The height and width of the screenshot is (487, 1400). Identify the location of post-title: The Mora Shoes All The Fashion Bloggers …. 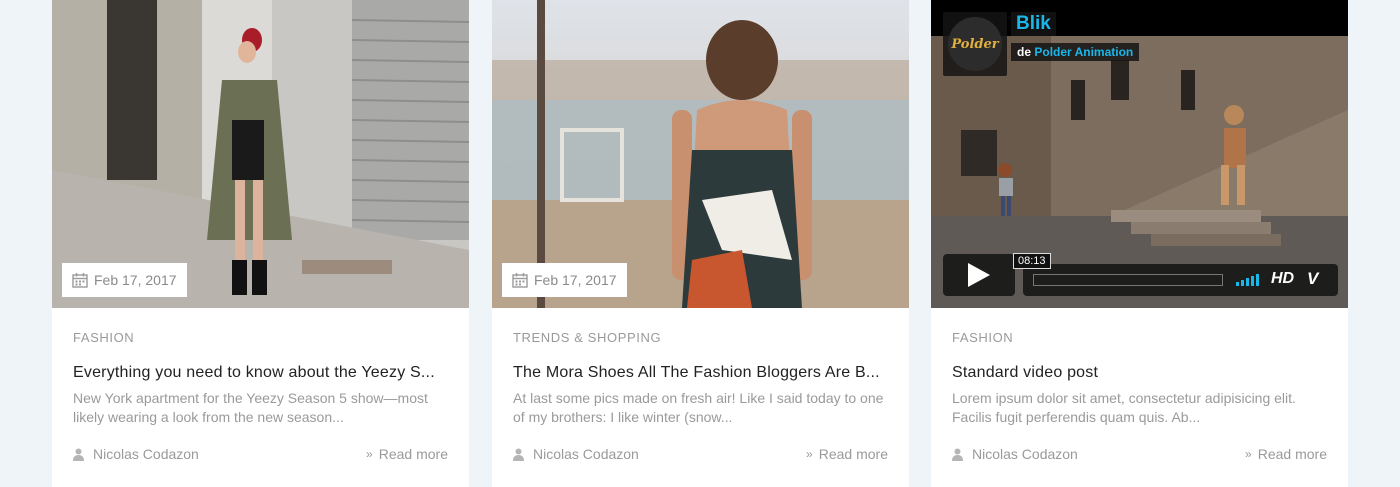
(701, 373).